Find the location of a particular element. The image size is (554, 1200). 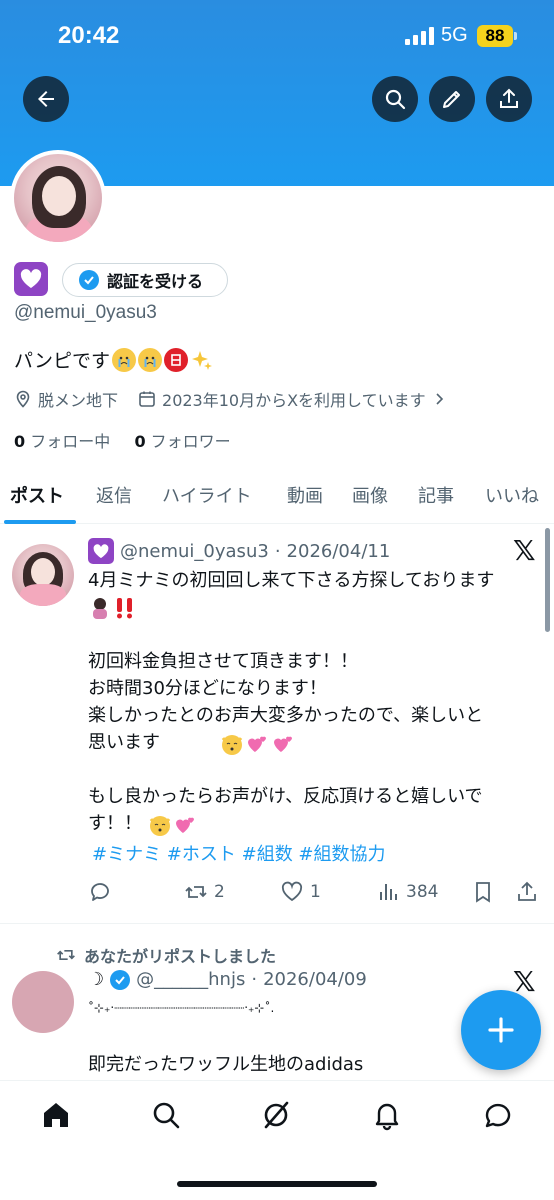

bookmark-button is located at coordinates (483, 892).